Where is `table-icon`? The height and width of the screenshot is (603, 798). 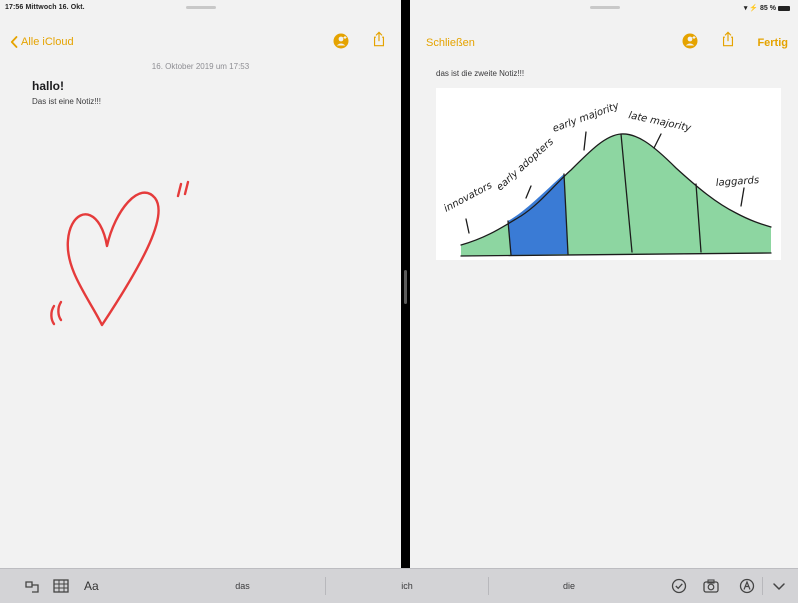
table-icon is located at coordinates (61, 586).